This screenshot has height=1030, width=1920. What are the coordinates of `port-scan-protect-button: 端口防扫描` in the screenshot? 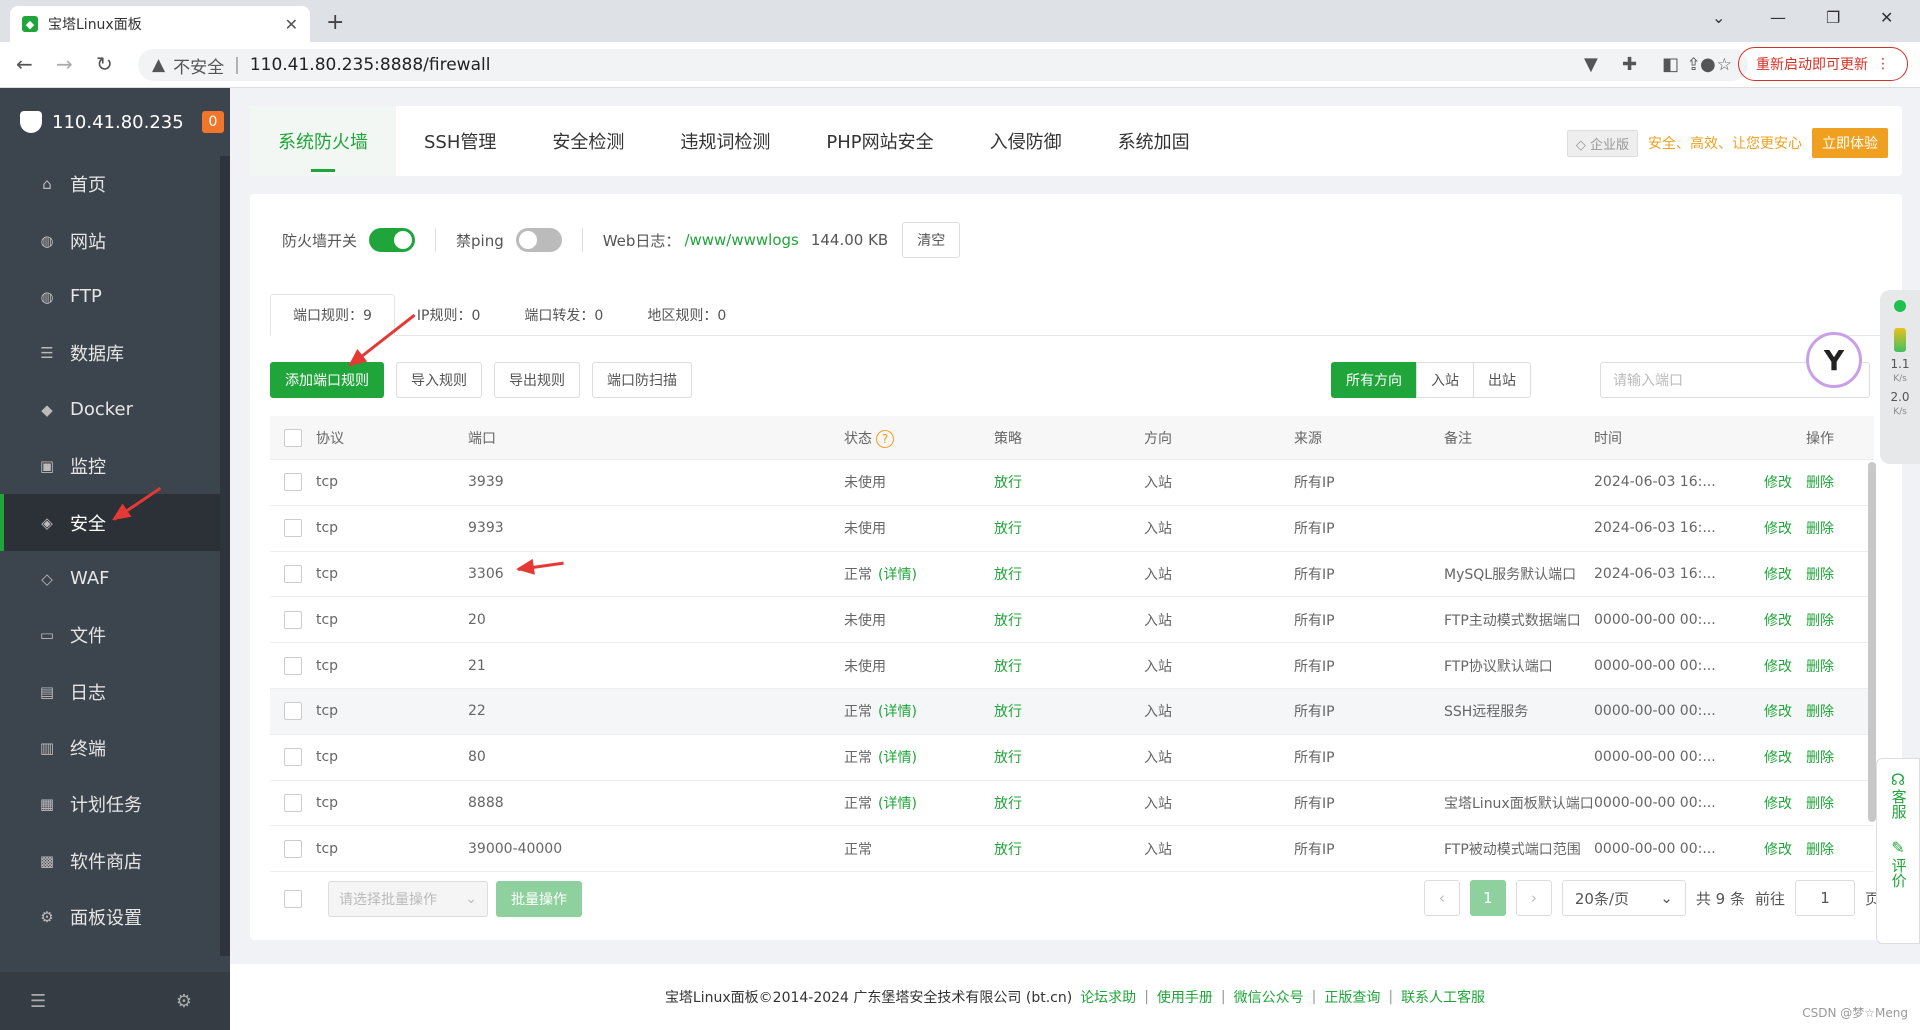 It's located at (642, 380).